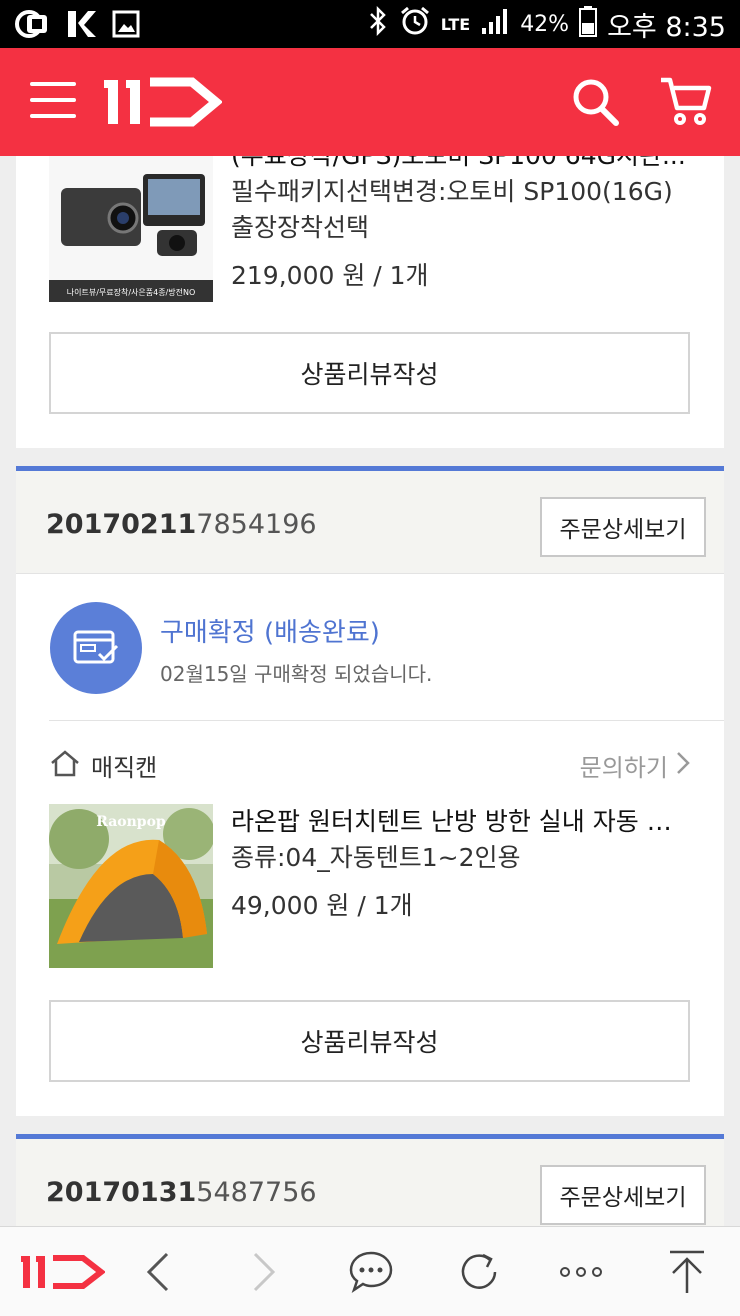 This screenshot has height=1316, width=740. I want to click on thumbnail-brand: Raonpop, so click(131, 822).